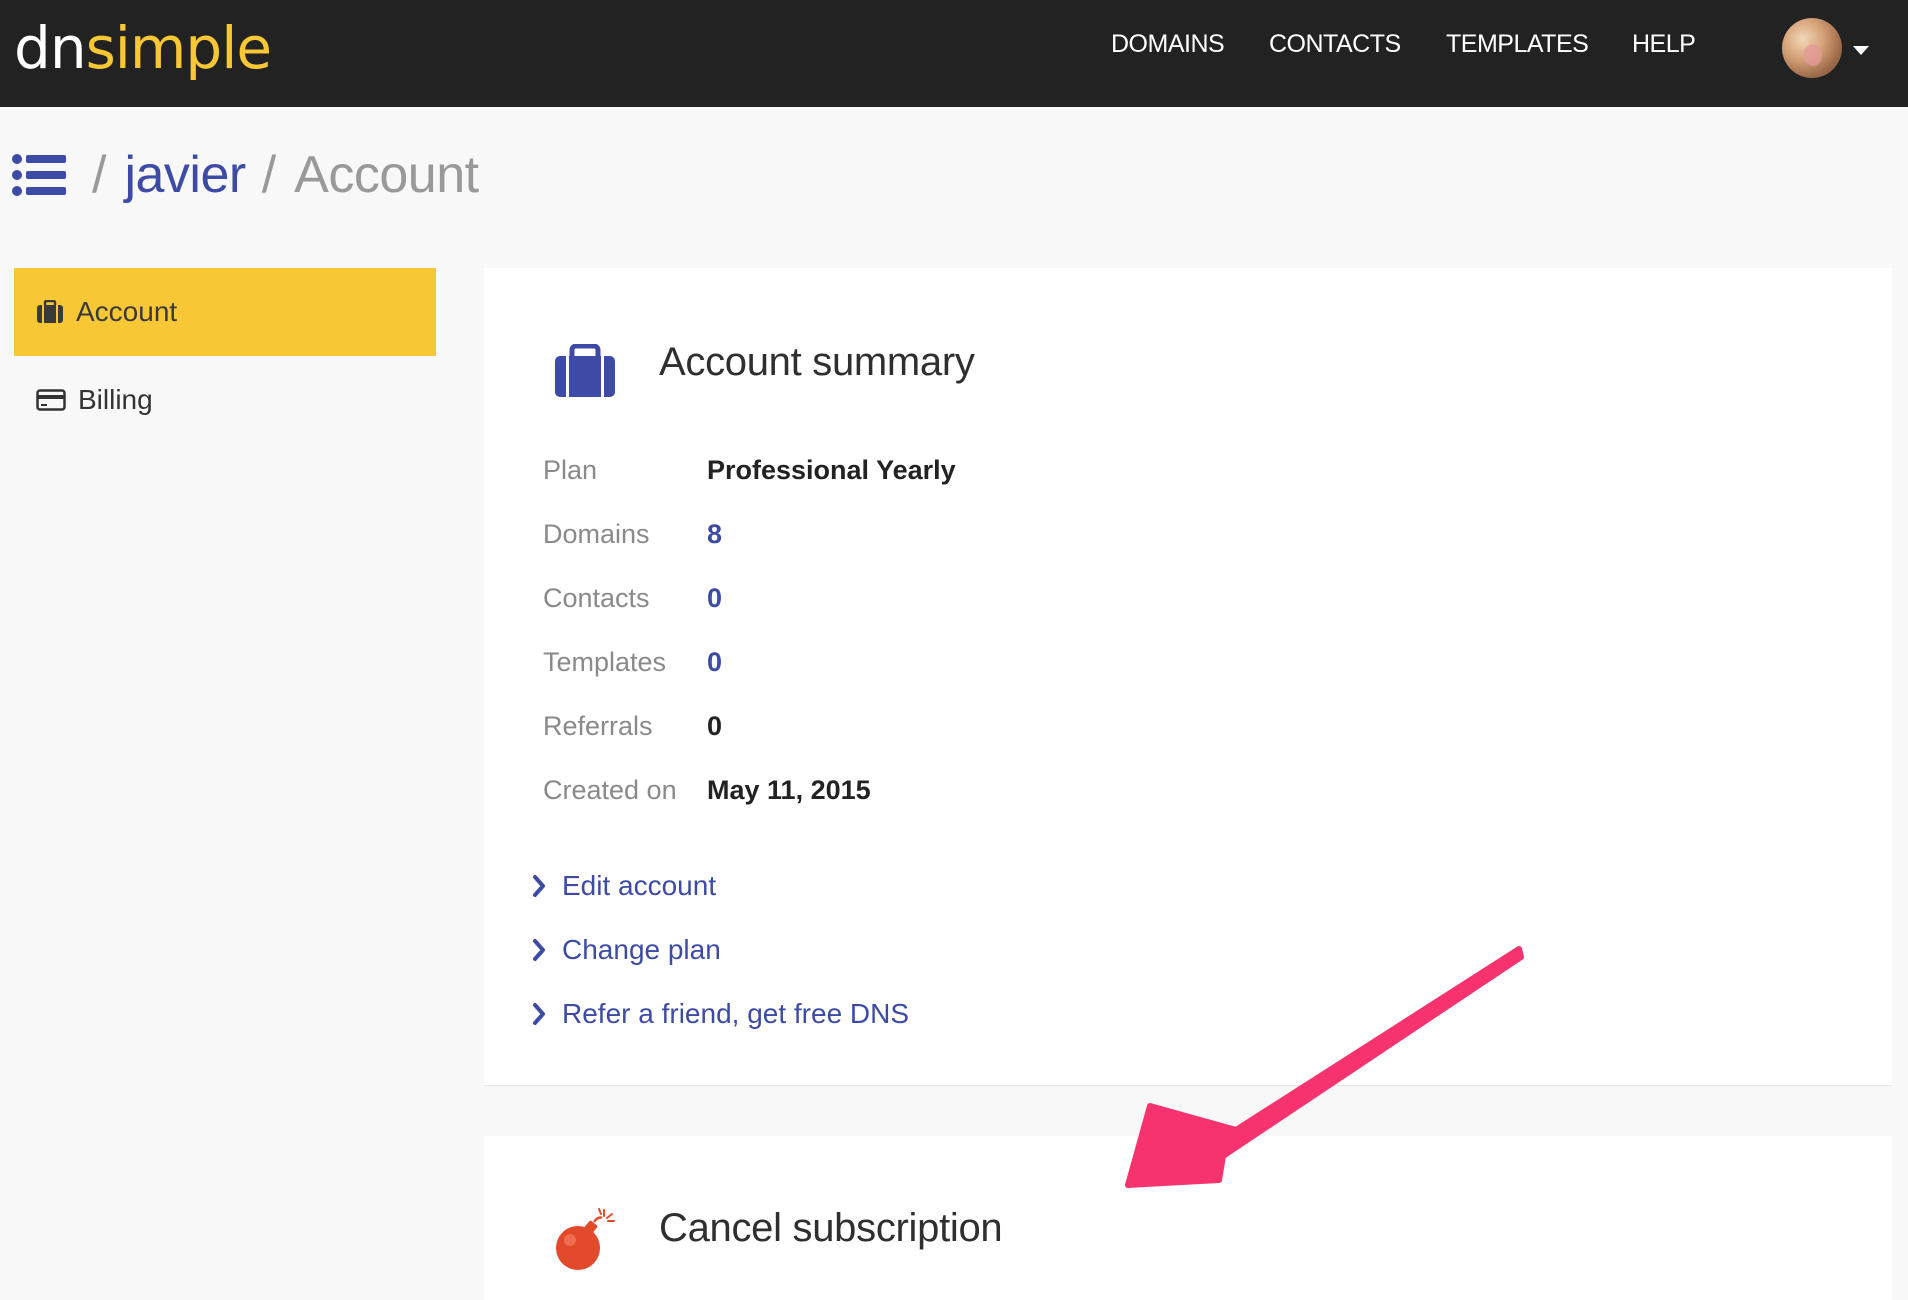 This screenshot has height=1300, width=1908. What do you see at coordinates (714, 534) in the screenshot?
I see `domains-count-link: 8` at bounding box center [714, 534].